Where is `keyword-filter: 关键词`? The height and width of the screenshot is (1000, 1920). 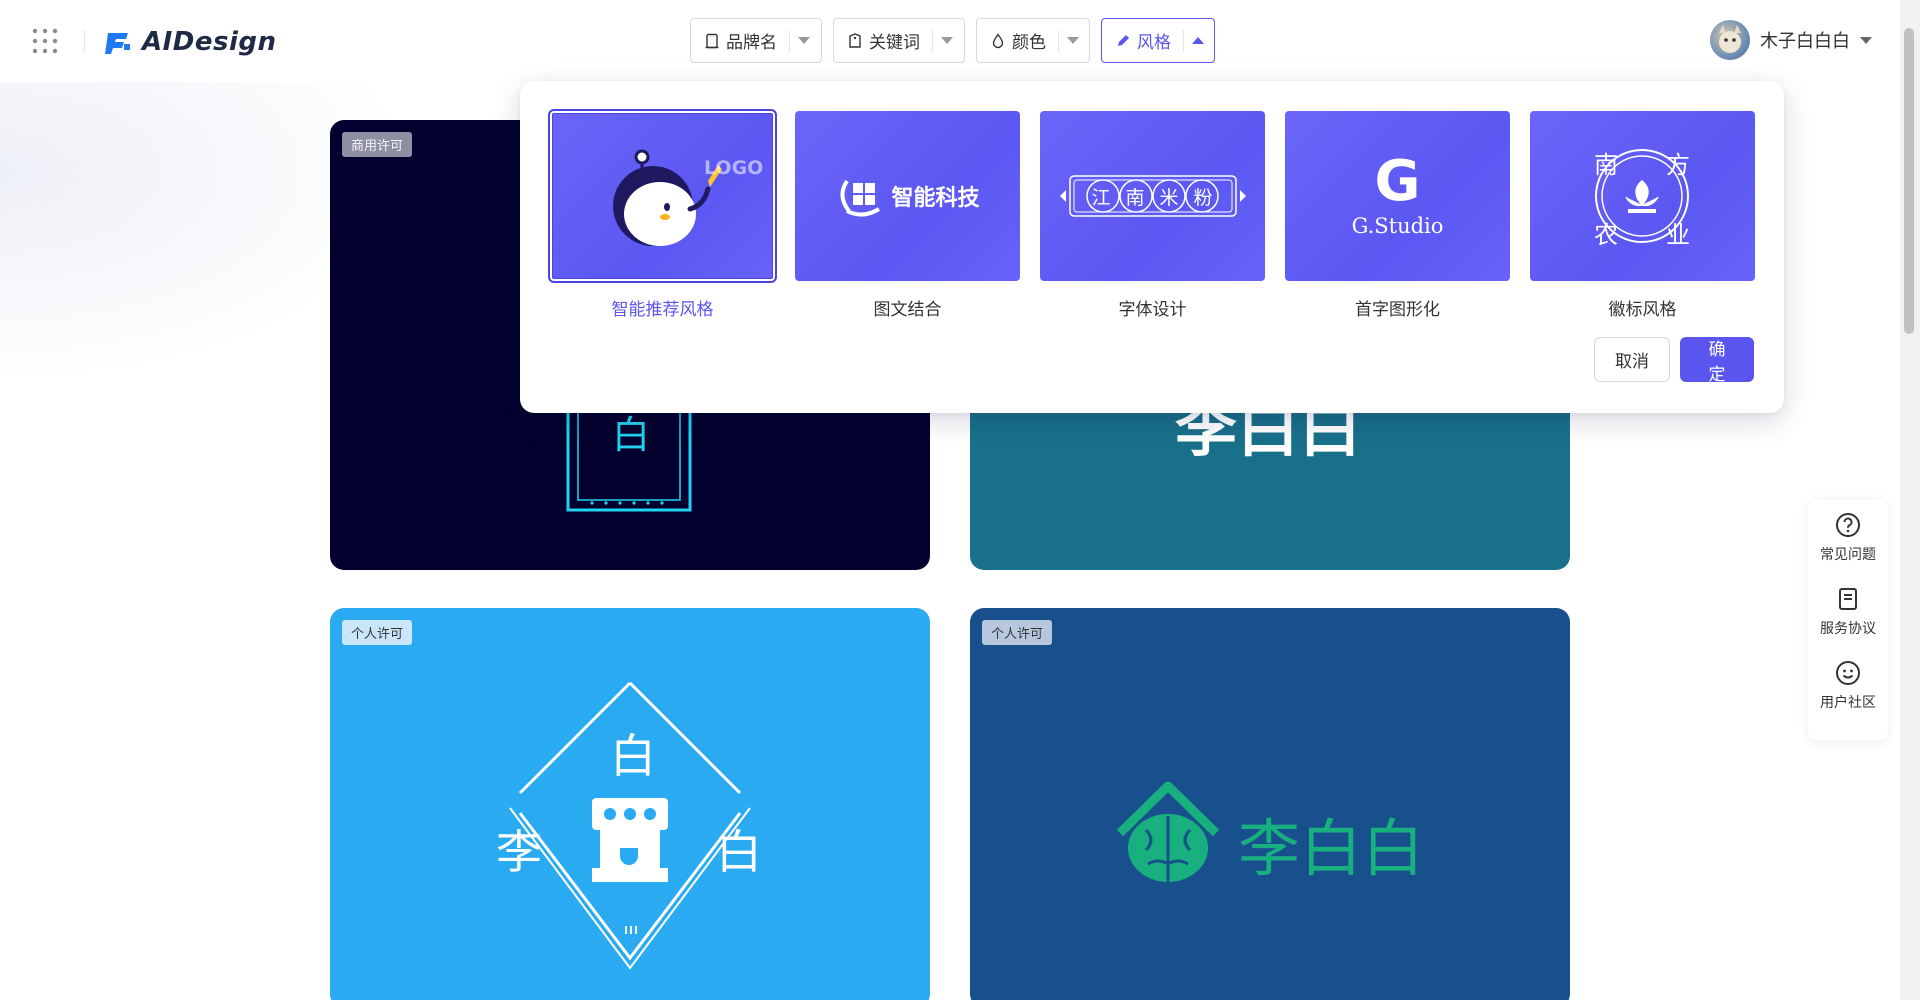 keyword-filter: 关键词 is located at coordinates (899, 40).